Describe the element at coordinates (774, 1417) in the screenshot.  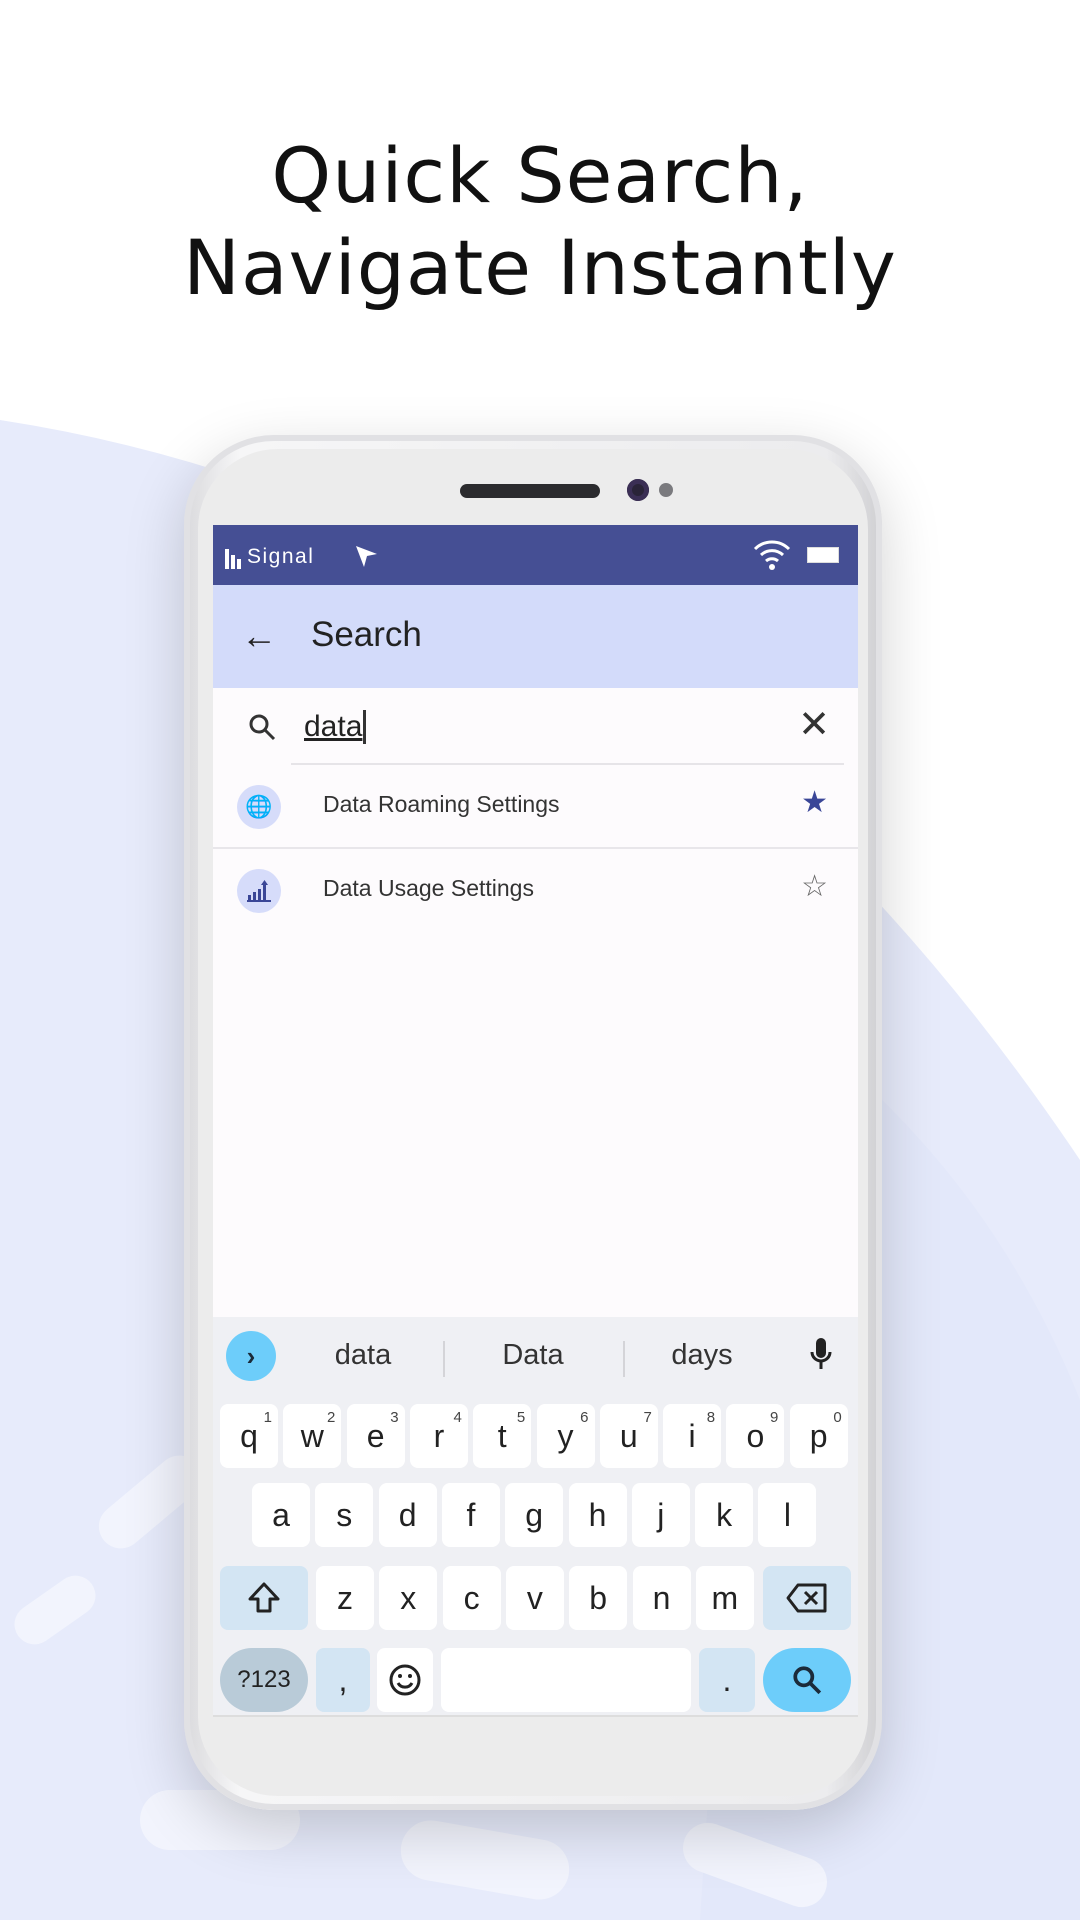
I see `key-number-hint: 9` at that location.